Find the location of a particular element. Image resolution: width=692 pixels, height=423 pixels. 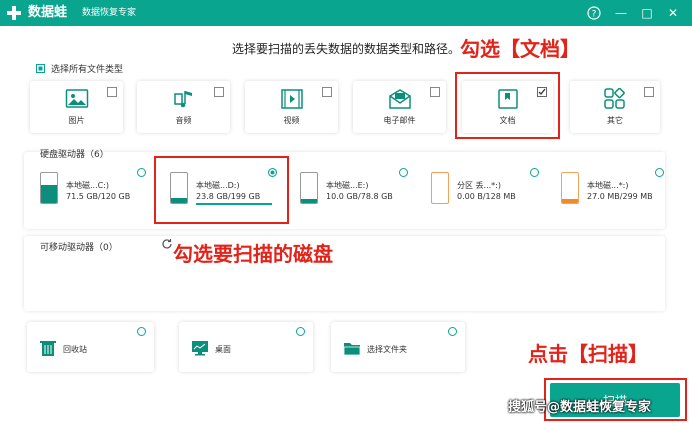

drive-local-star: 本地磁...*:) 27.0 MB/299 MB is located at coordinates (612, 189).